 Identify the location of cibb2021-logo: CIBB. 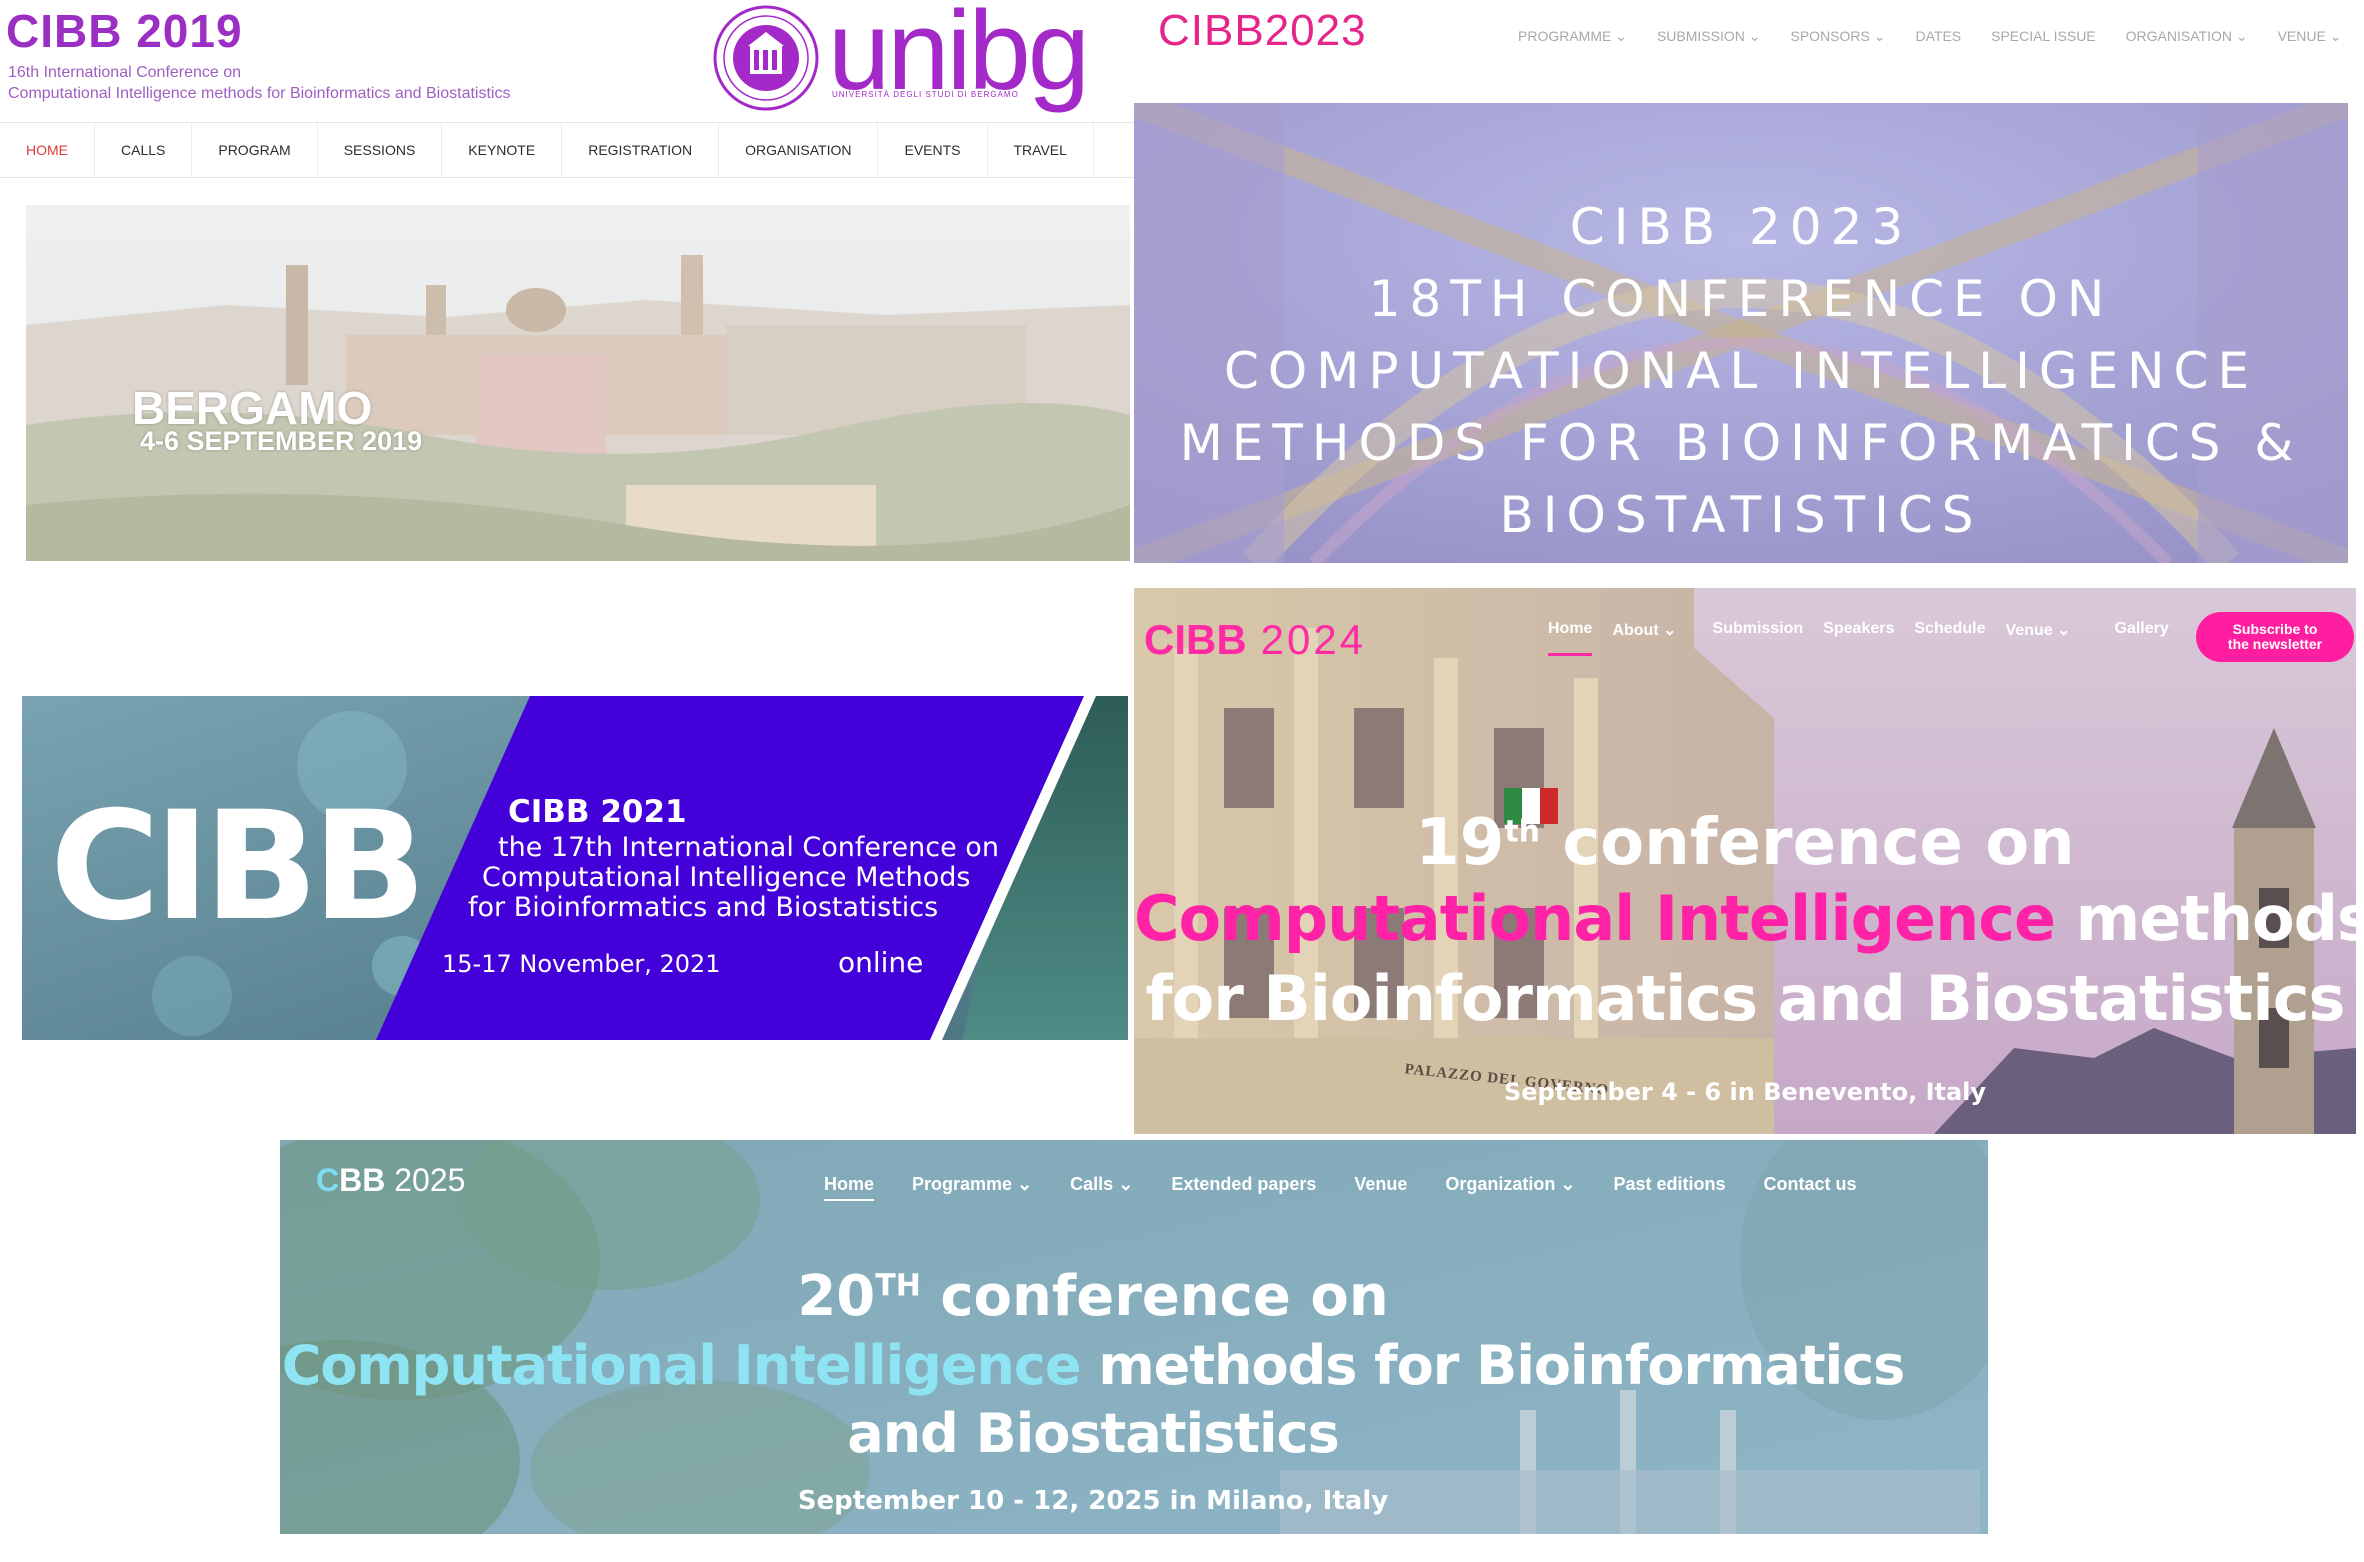
(238, 867).